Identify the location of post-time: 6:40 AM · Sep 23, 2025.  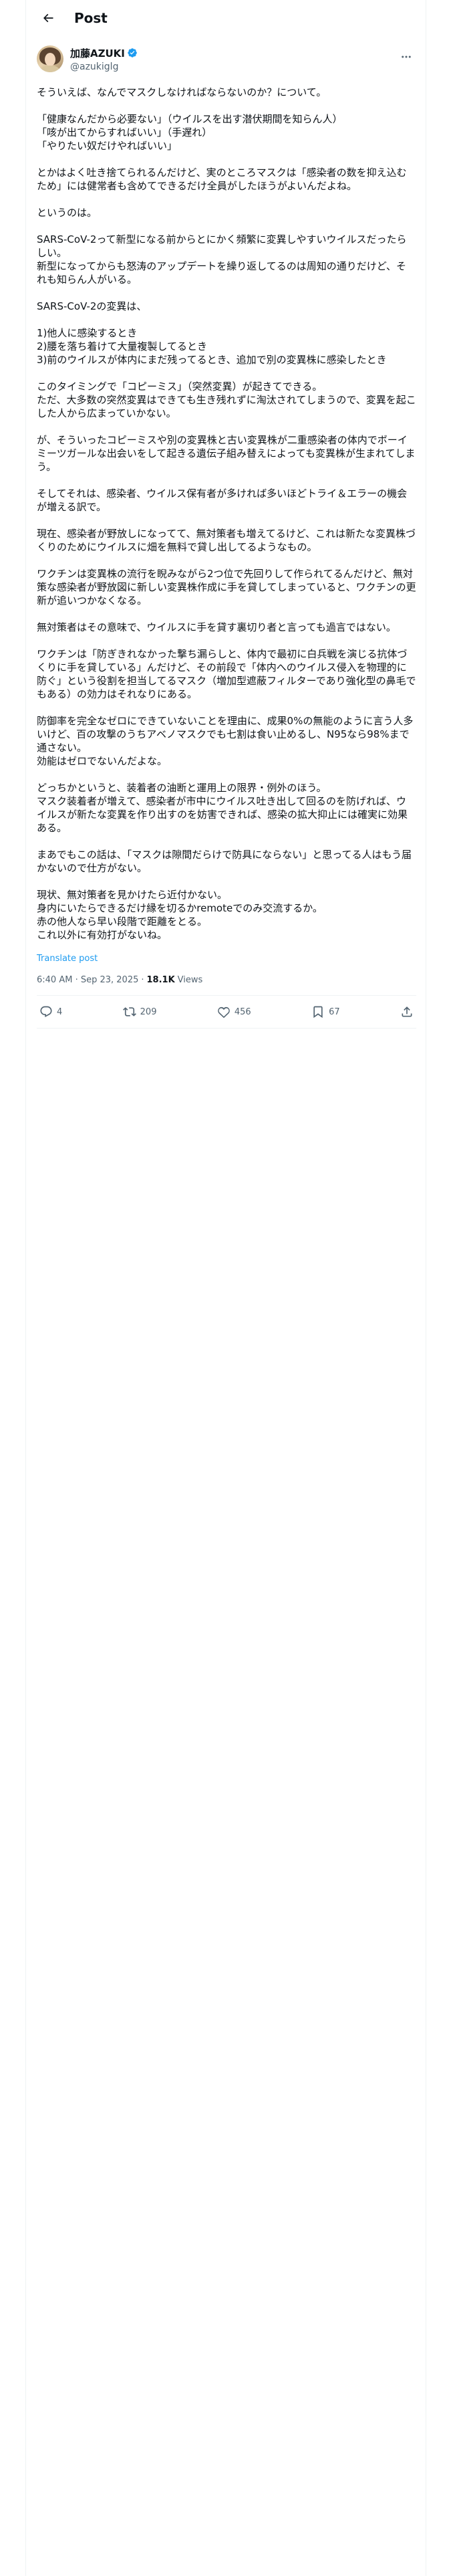
(87, 981).